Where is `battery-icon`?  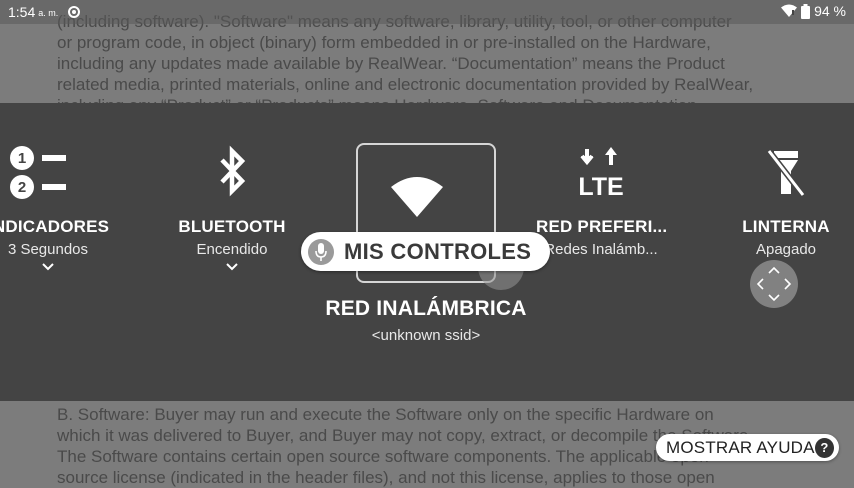
battery-icon is located at coordinates (806, 11).